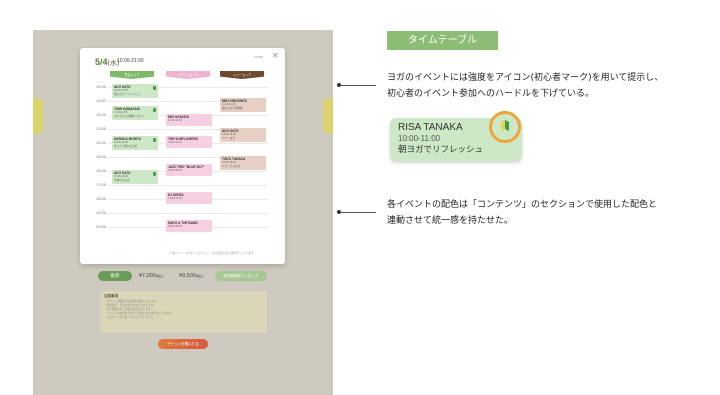 This screenshot has height=395, width=720. Describe the element at coordinates (115, 276) in the screenshot. I see `sale-button: 販売` at that location.